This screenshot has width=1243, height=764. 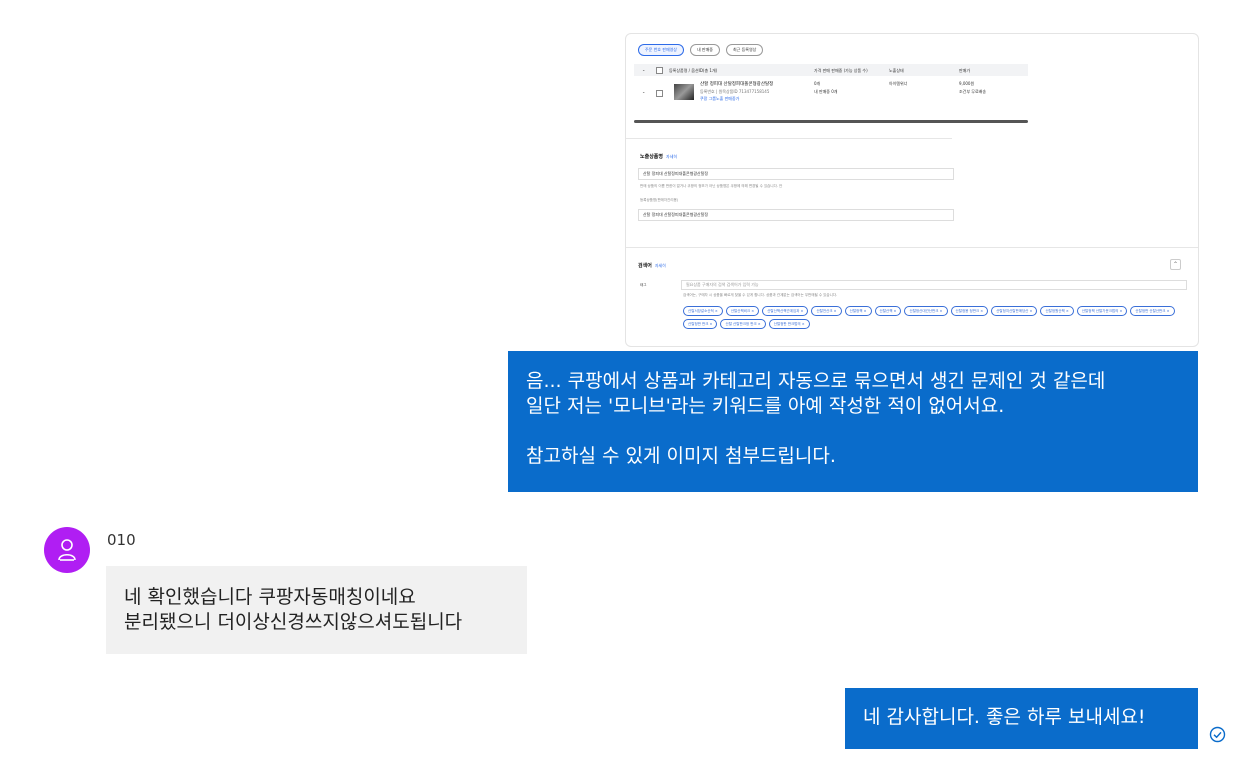 What do you see at coordinates (1152, 311) in the screenshot?
I see `keyword-chip: 산탈정판 산탈산판크 ×` at bounding box center [1152, 311].